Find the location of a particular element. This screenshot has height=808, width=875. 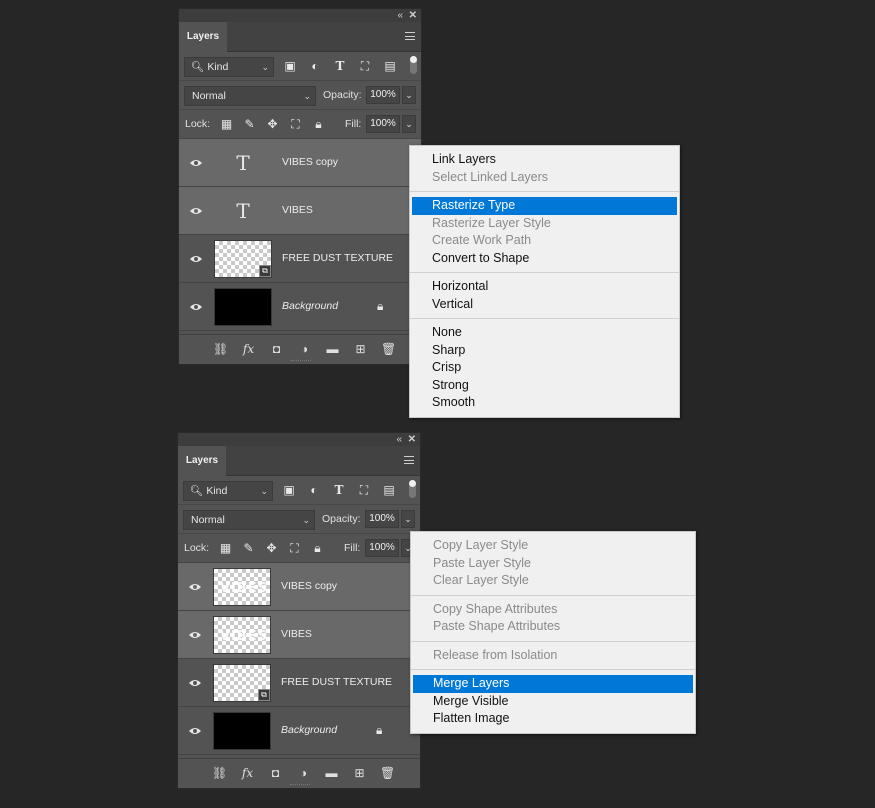

menu-group: Release from Isolation is located at coordinates (553, 656).